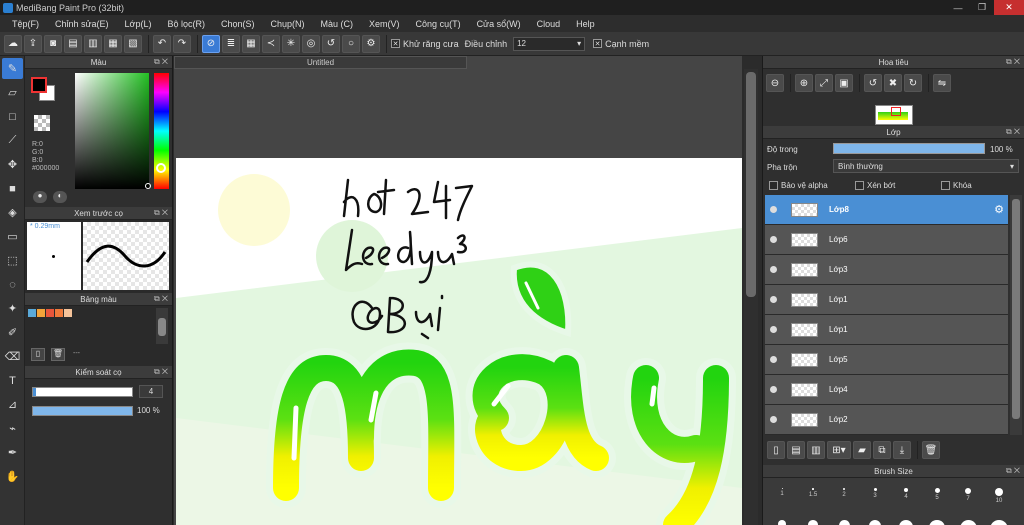  Describe the element at coordinates (12, 308) in the screenshot. I see `magic-wand-tool-icon: ✦` at that location.